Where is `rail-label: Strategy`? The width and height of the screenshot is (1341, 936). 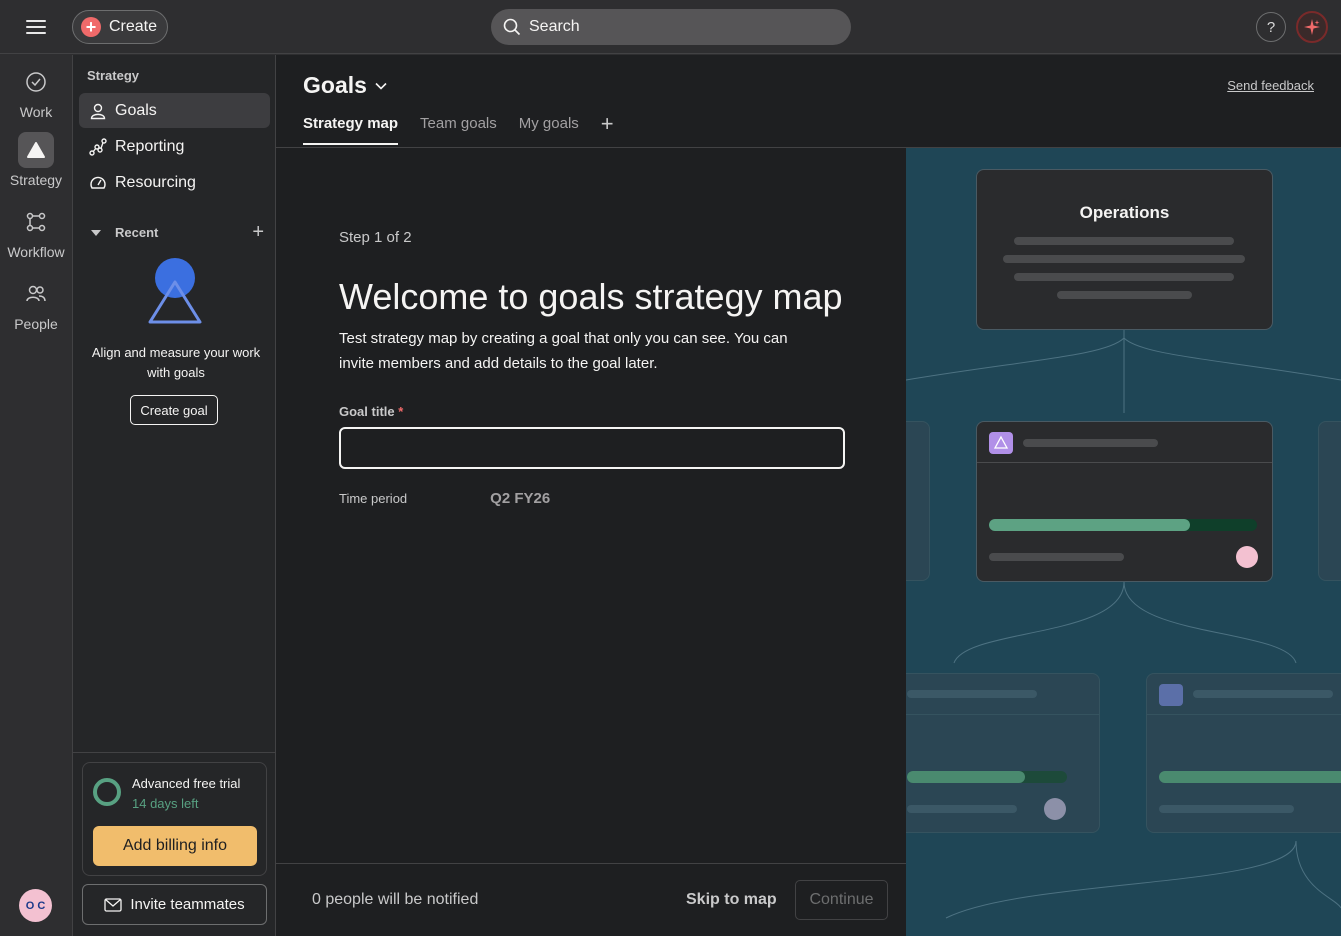 rail-label: Strategy is located at coordinates (36, 180).